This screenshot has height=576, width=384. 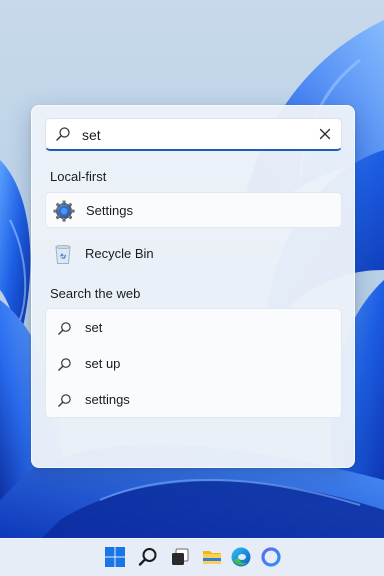 What do you see at coordinates (193, 328) in the screenshot?
I see `web-result-set: set` at bounding box center [193, 328].